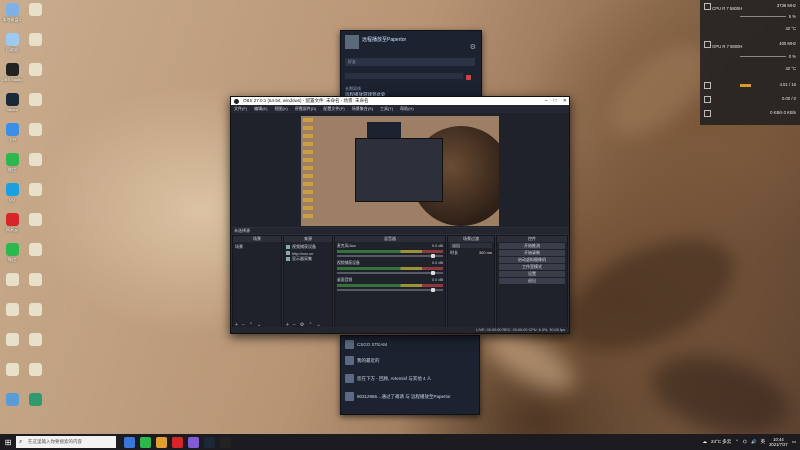 The image size is (800, 450). Describe the element at coordinates (754, 442) in the screenshot. I see `volume-icon: 🔊` at that location.